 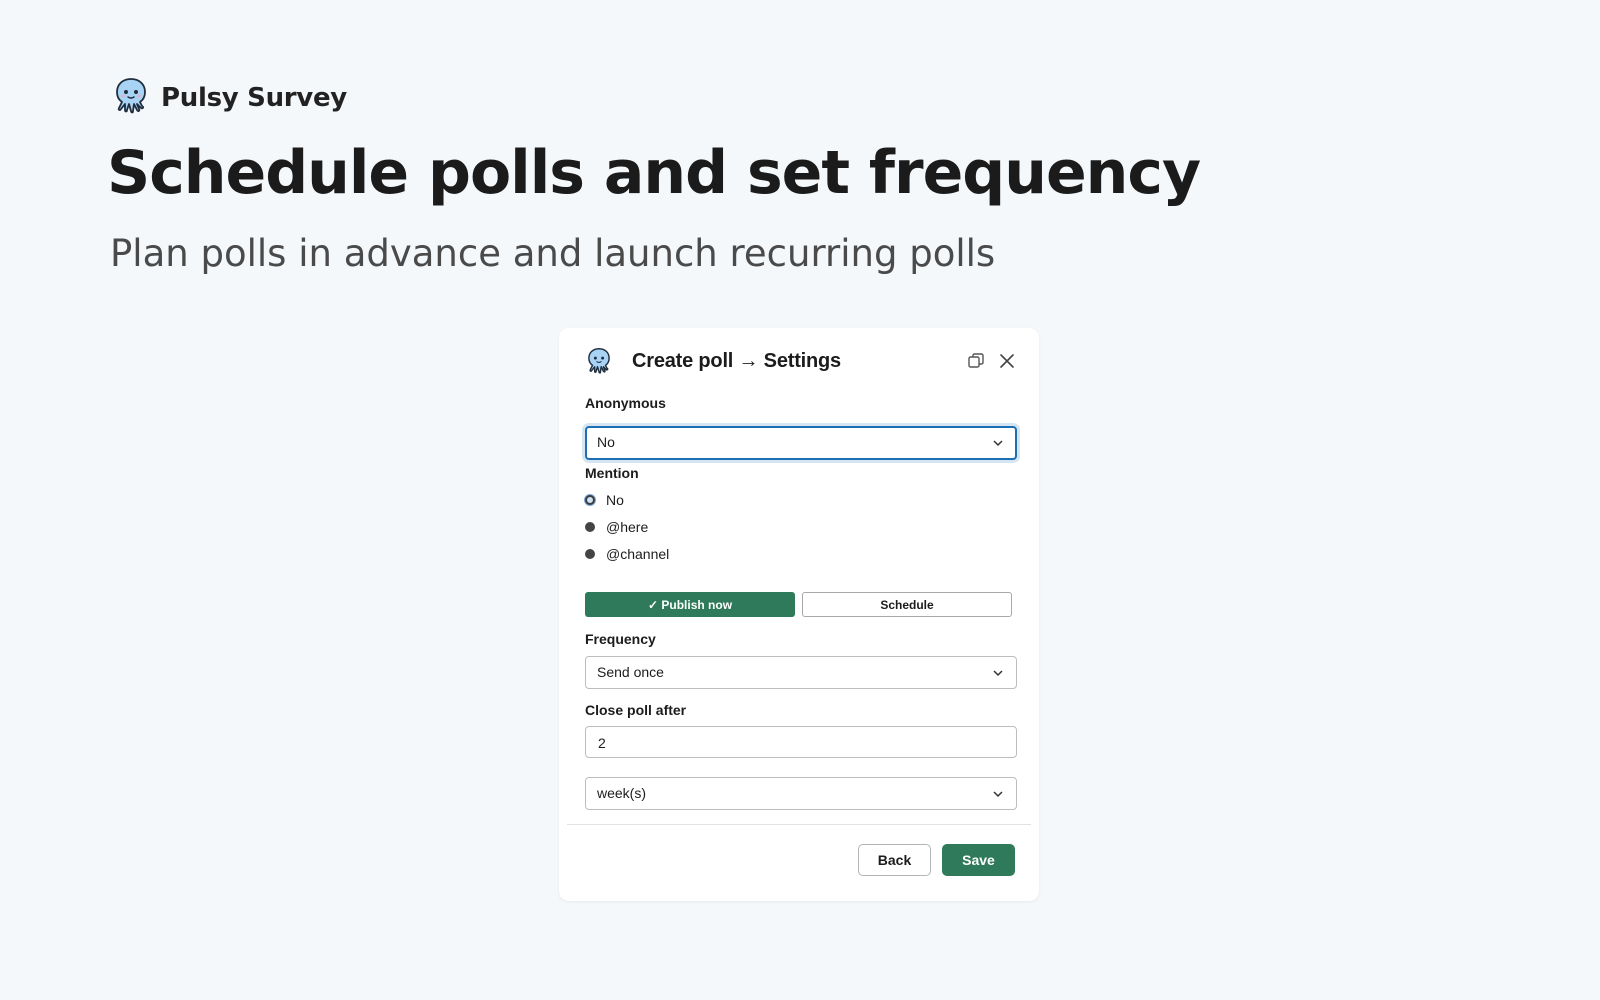 I want to click on anonymous-select: No, so click(x=801, y=443).